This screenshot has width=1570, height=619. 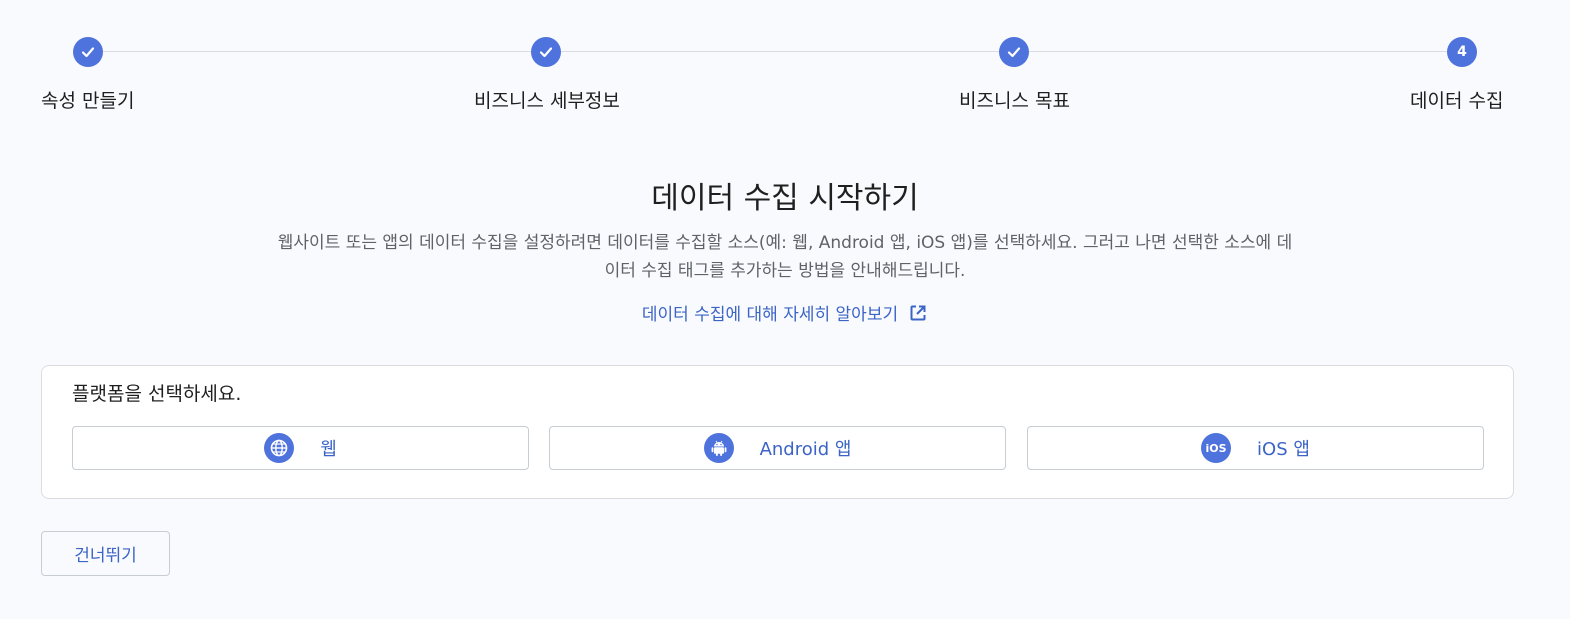 I want to click on step-label-business-details: 비즈니스 세부정보, so click(x=547, y=101).